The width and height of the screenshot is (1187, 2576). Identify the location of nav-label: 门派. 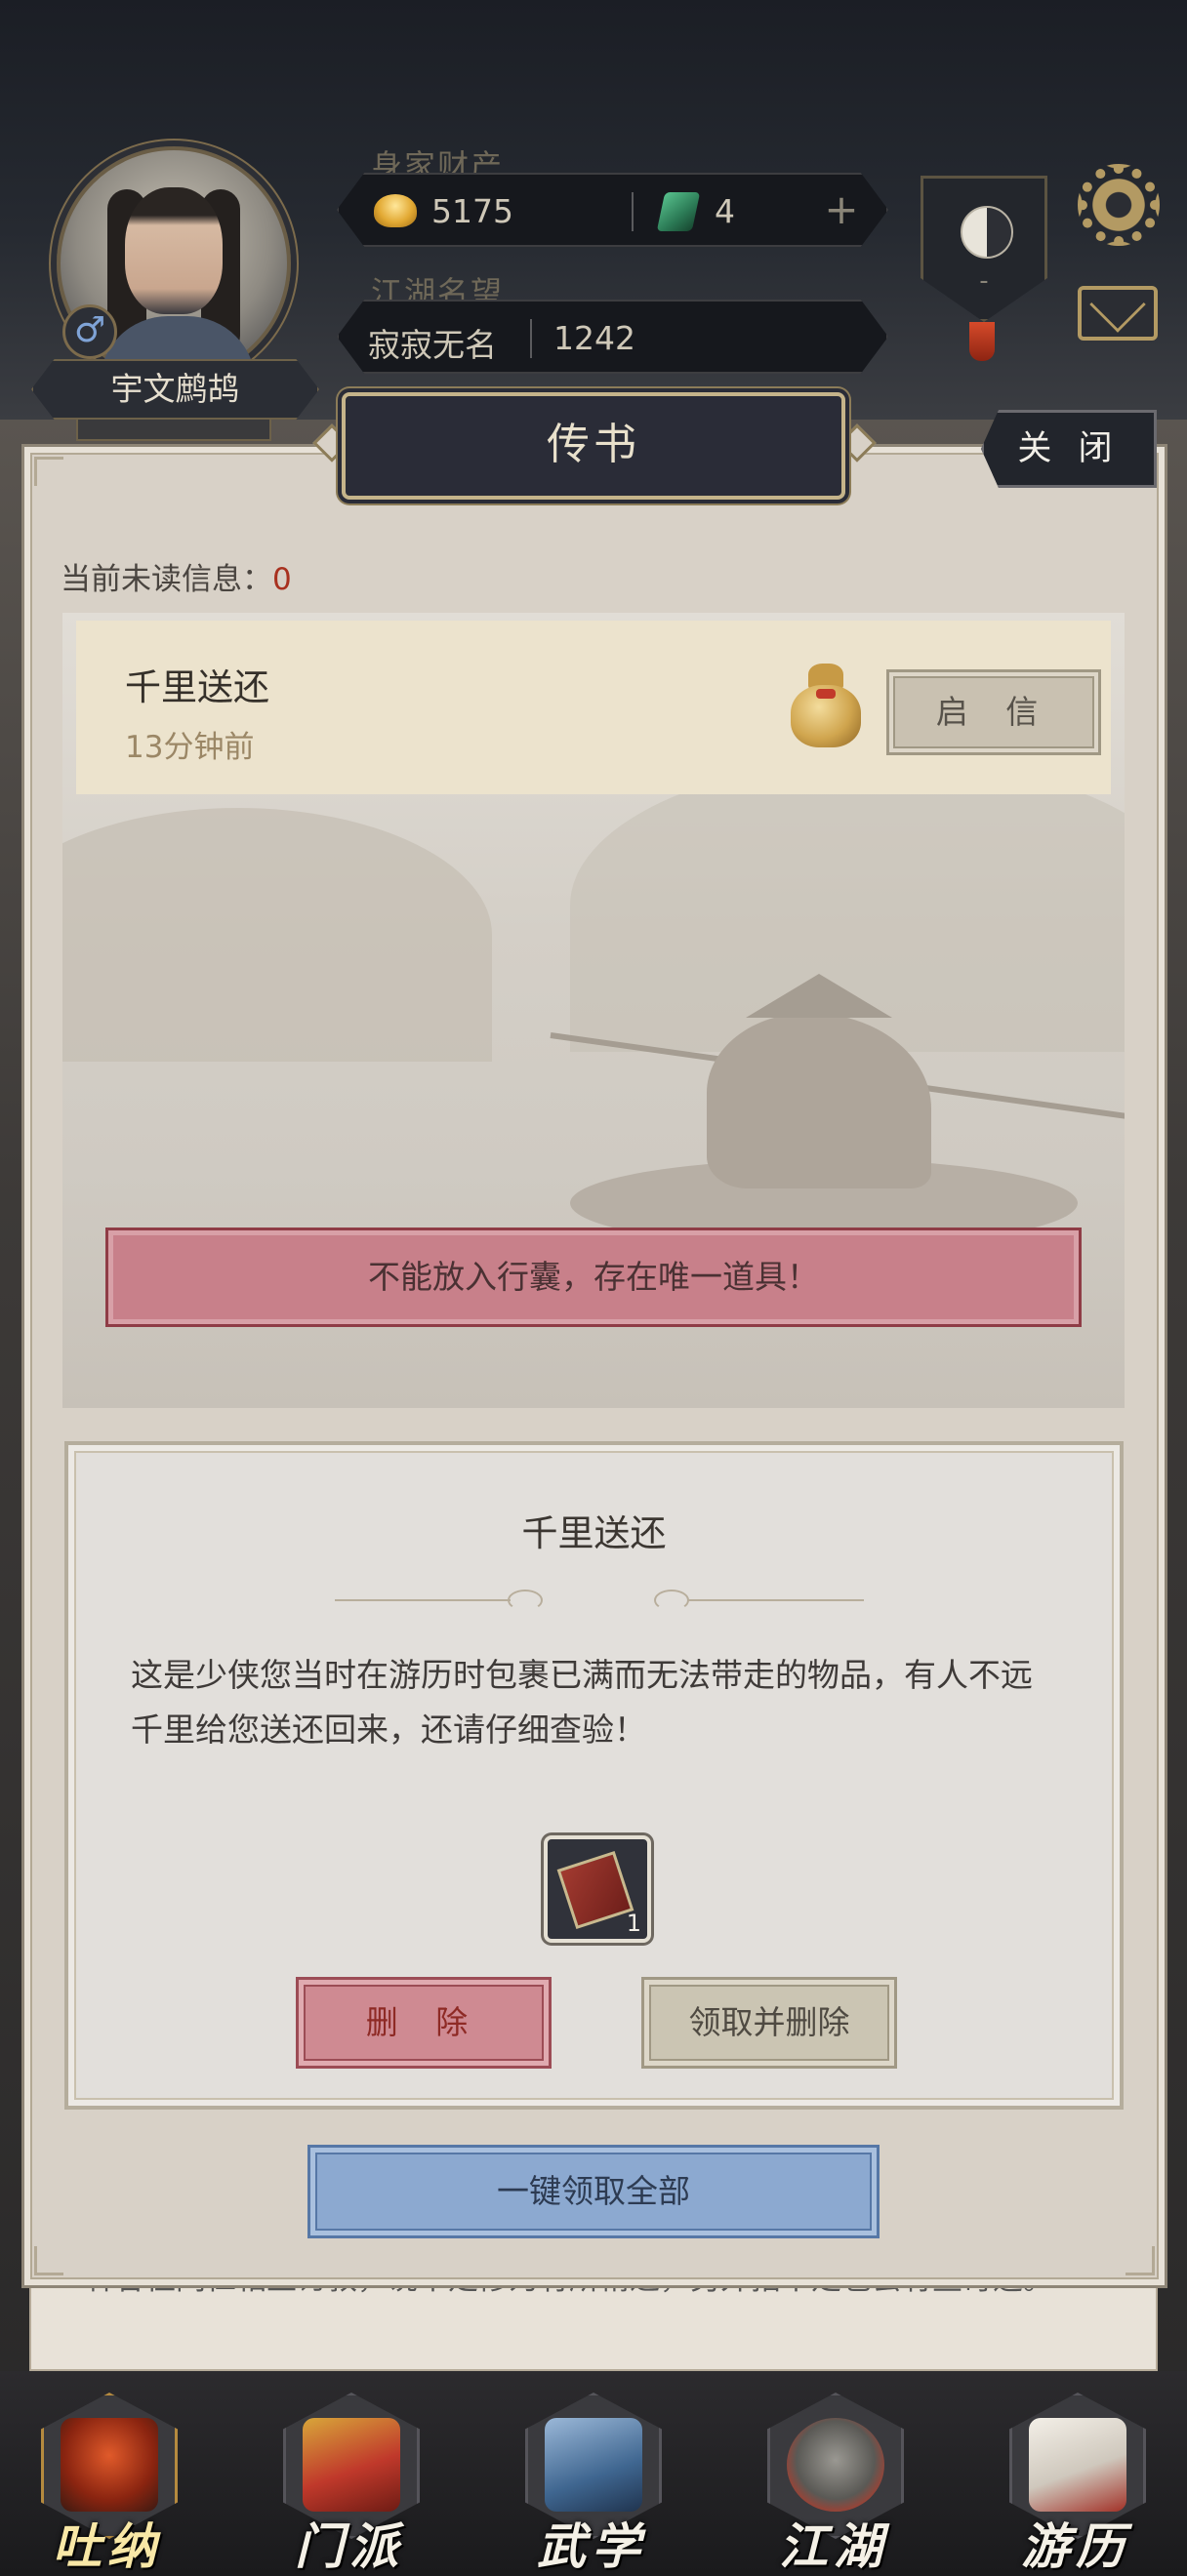
(349, 2546).